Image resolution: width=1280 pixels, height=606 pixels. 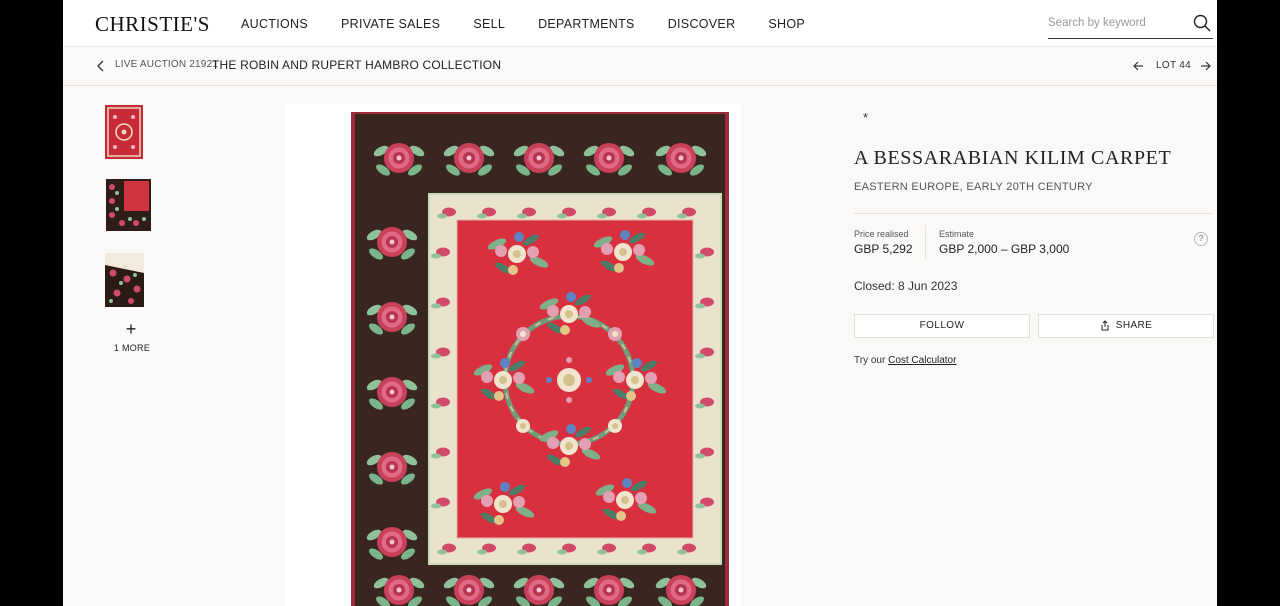 I want to click on lot-number: LOT 44, so click(x=1173, y=65).